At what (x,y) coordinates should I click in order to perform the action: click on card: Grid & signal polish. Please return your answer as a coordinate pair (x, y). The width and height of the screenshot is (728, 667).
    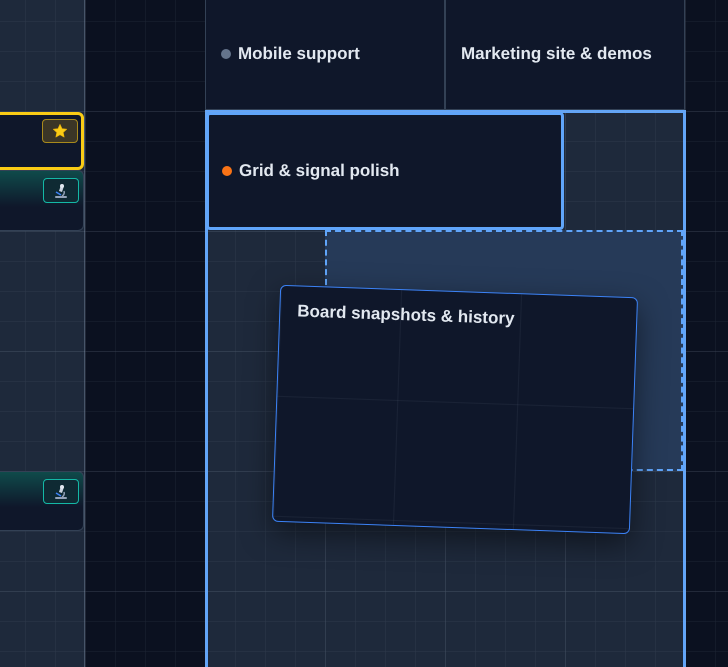
    Looking at the image, I should click on (385, 171).